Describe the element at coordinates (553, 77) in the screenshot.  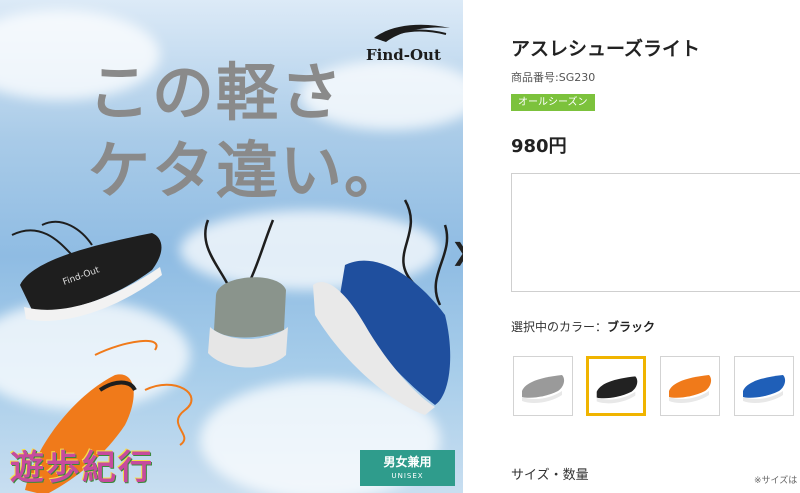
I see `product-code: 商品番号:SG230` at that location.